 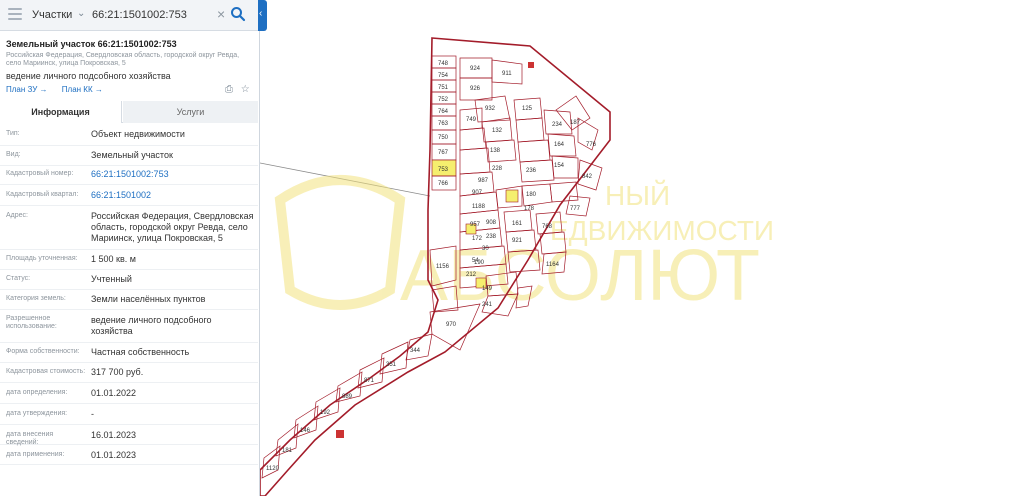 I want to click on menu-icon, so click(x=15, y=15).